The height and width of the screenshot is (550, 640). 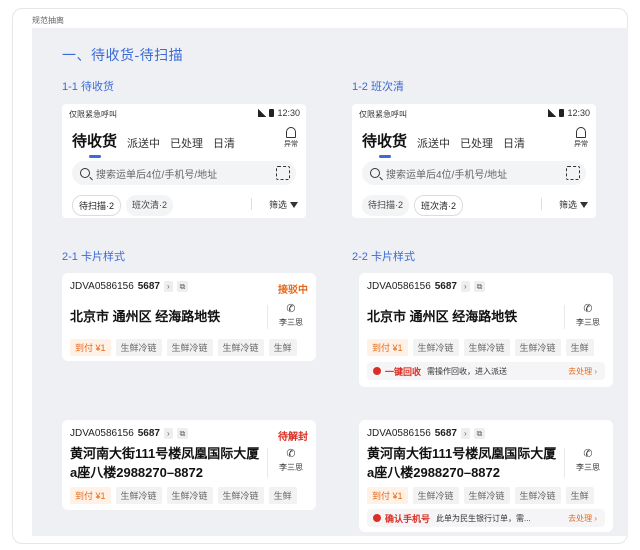 I want to click on status-badge: 接驳中, so click(x=293, y=290).